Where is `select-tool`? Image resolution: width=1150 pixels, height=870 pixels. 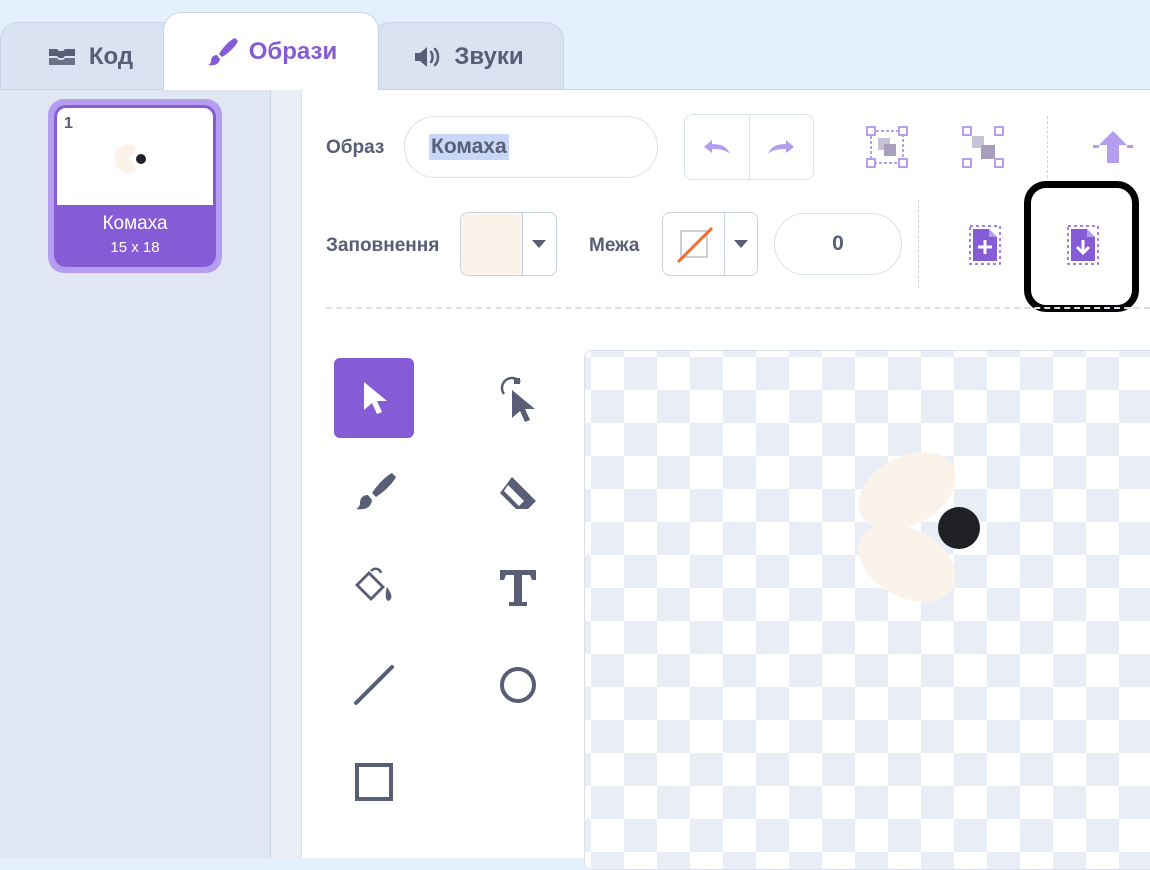 select-tool is located at coordinates (374, 398).